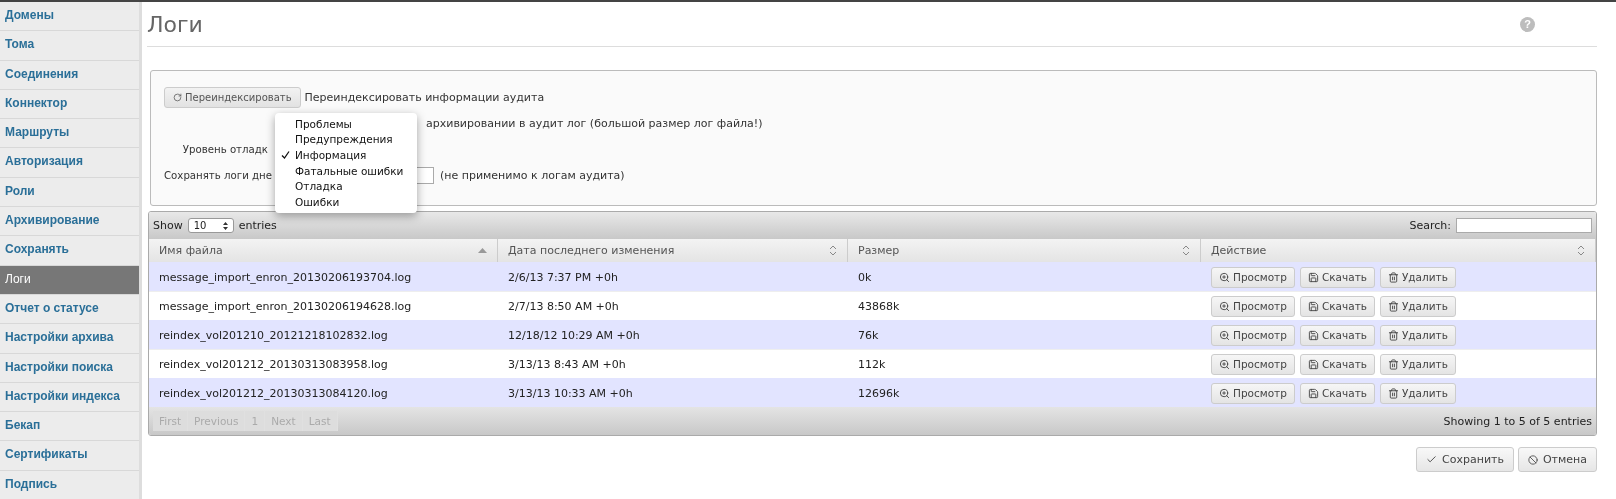 This screenshot has width=1616, height=499. I want to click on keep-logs-note: (не применимо к логам аудита), so click(532, 175).